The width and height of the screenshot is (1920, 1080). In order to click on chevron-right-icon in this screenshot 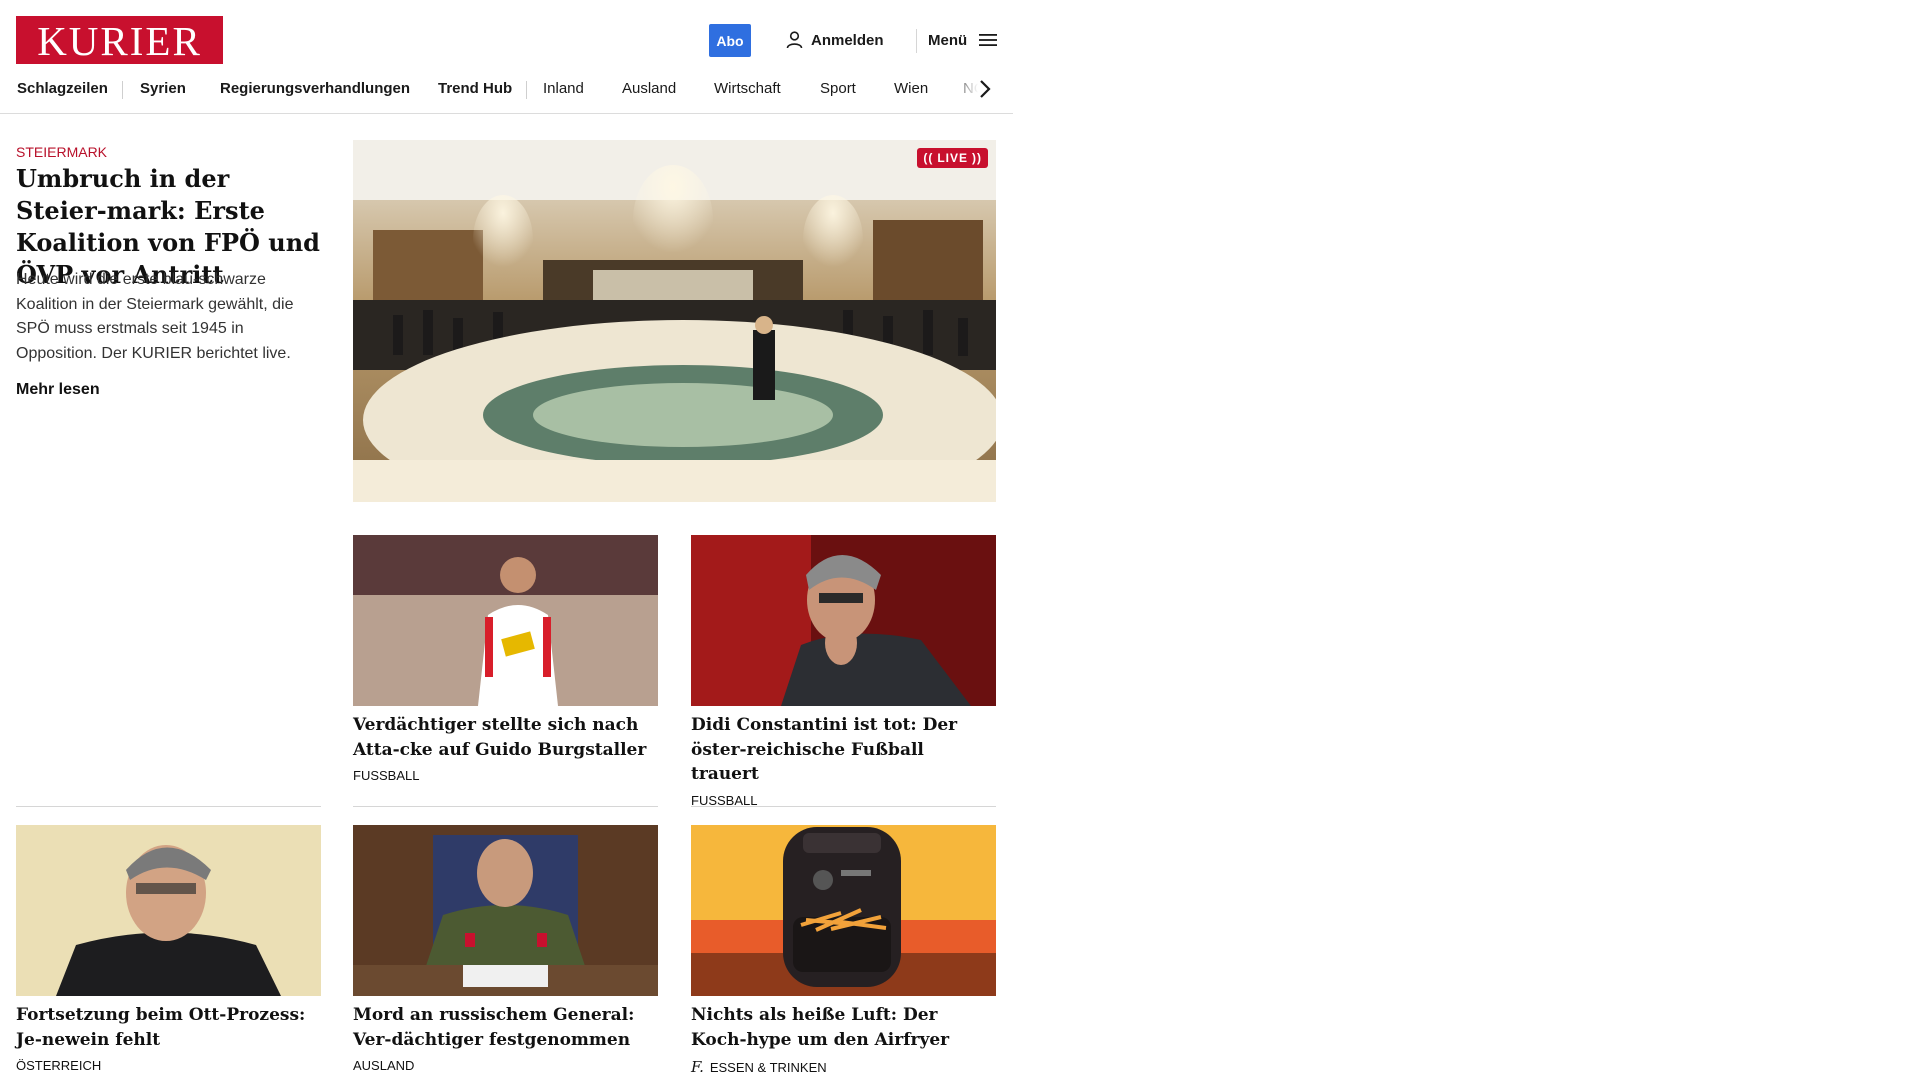, I will do `click(985, 89)`.